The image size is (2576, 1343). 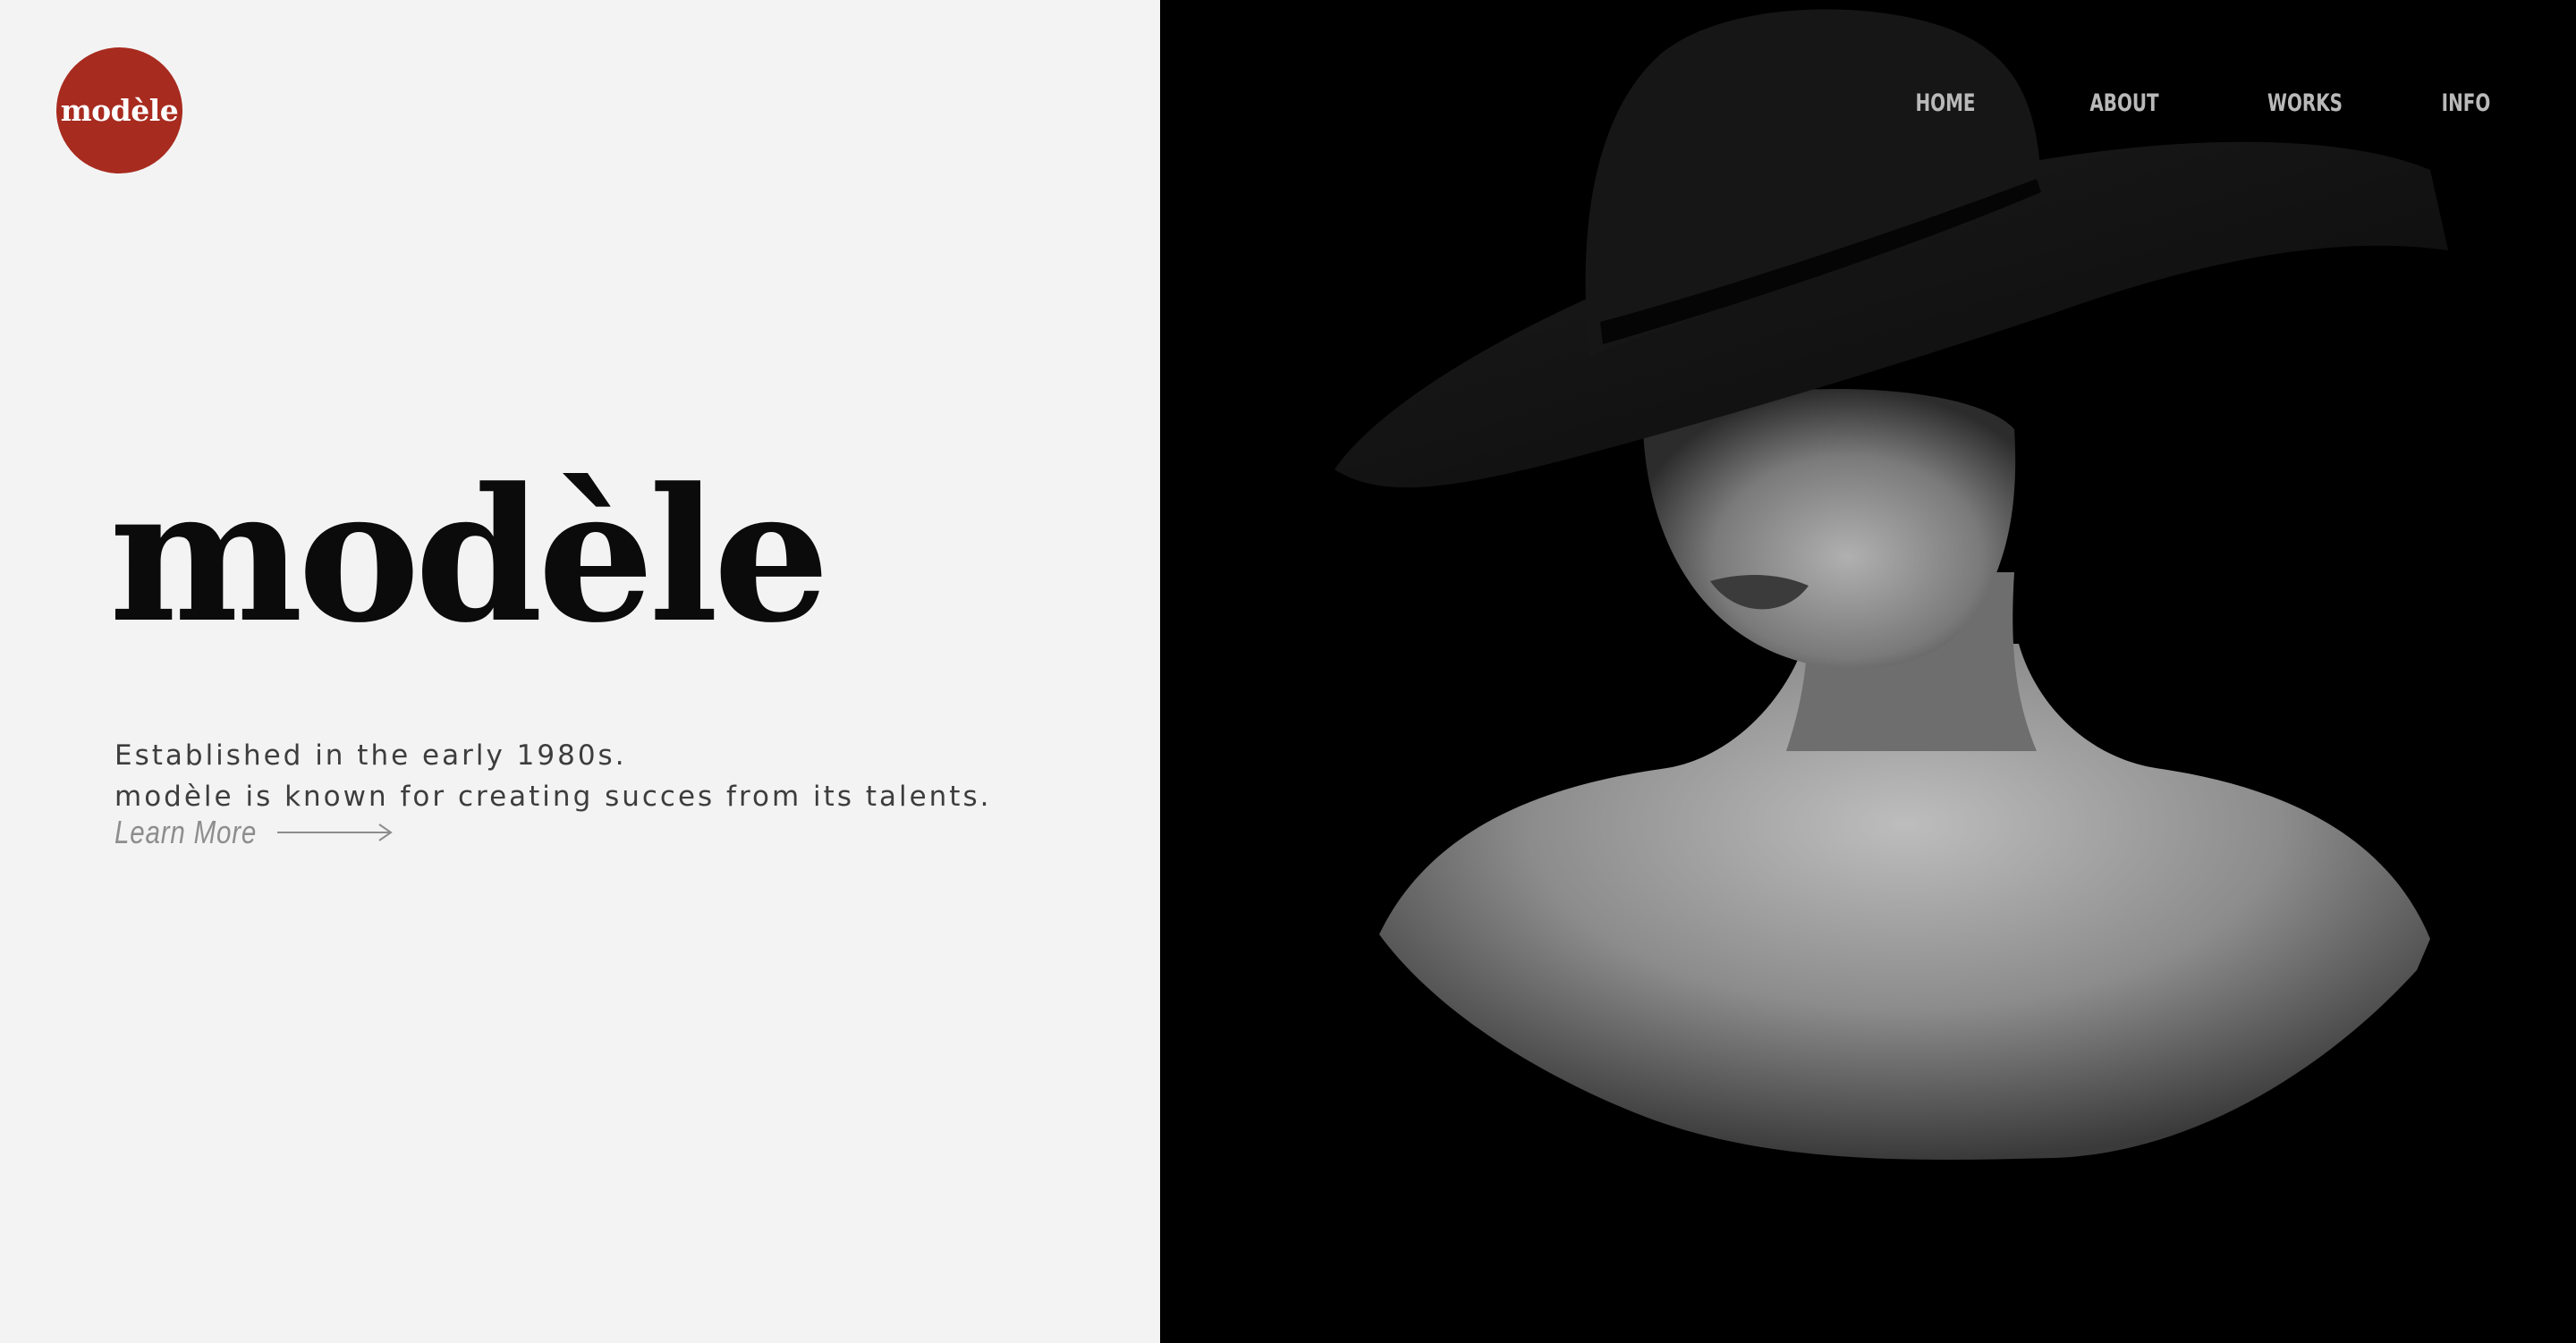 I want to click on learn-more-link: Learn More, so click(x=254, y=832).